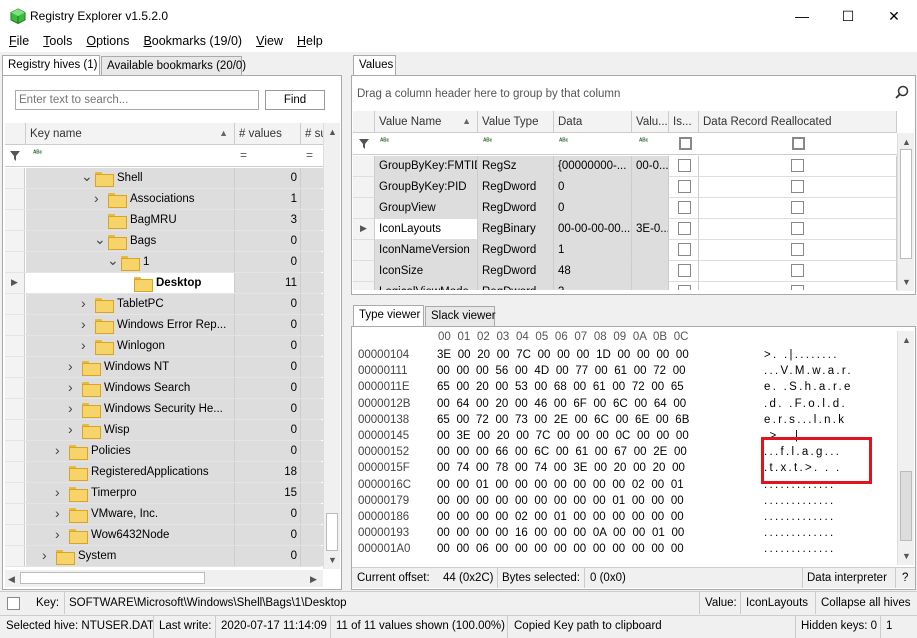 The height and width of the screenshot is (638, 917). What do you see at coordinates (164, 535) in the screenshot?
I see `tree-row: › Wow6432Node 0` at bounding box center [164, 535].